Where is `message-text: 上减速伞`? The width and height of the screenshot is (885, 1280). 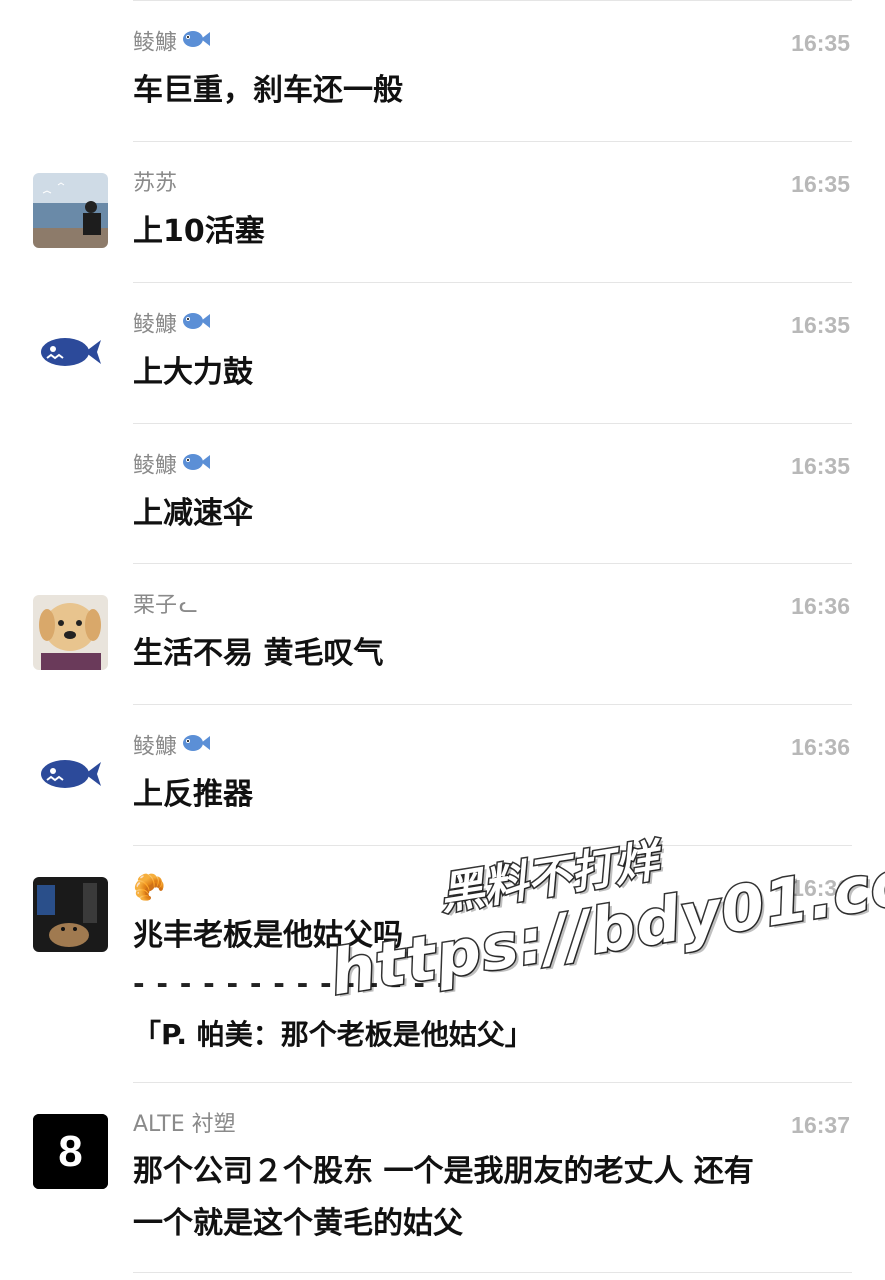 message-text: 上减速伞 is located at coordinates (193, 513).